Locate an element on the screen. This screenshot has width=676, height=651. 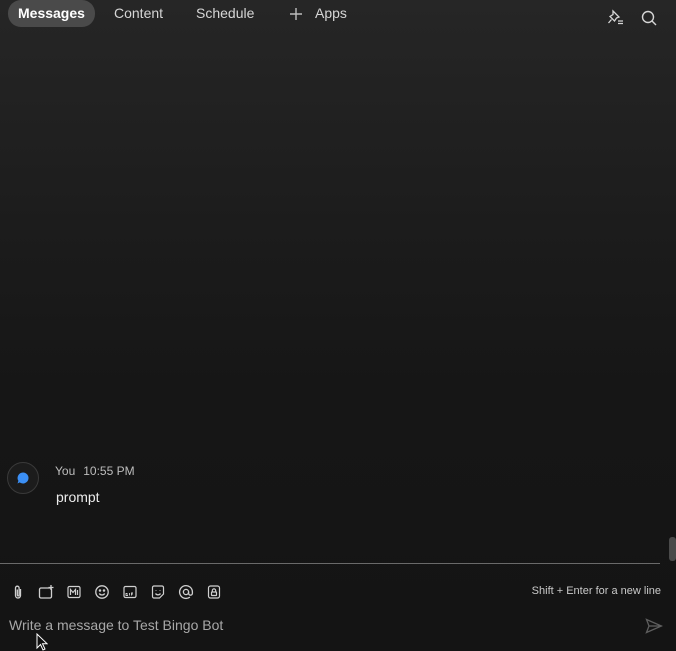
tab-schedule: Schedule is located at coordinates (225, 13).